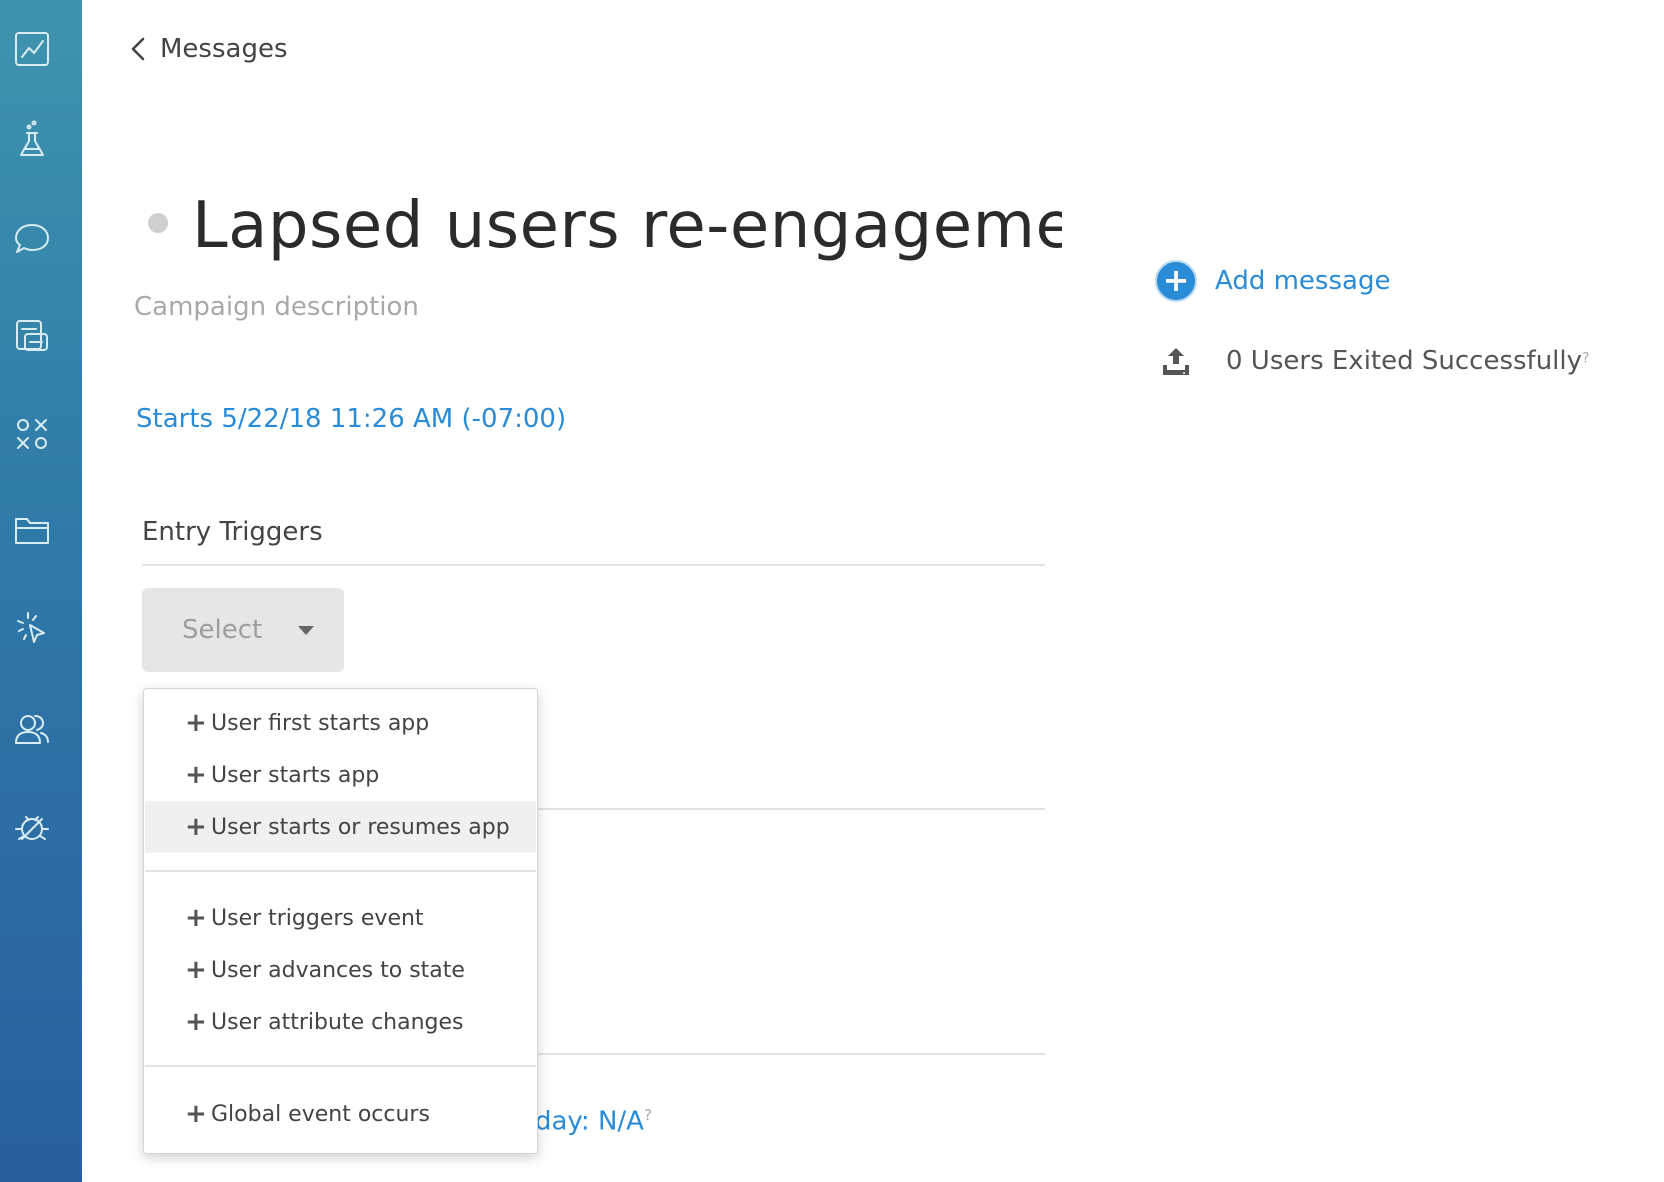 This screenshot has width=1664, height=1182. I want to click on menu-item-label: User attribute changes, so click(337, 1022).